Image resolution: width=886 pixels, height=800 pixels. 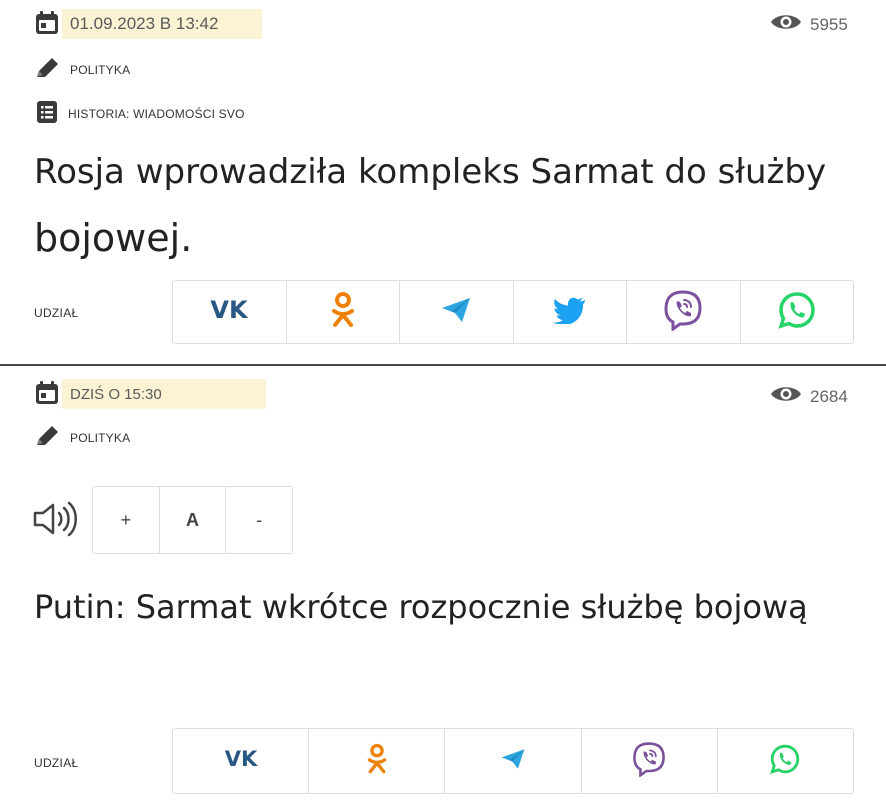 I want to click on list-icon, so click(x=47, y=113).